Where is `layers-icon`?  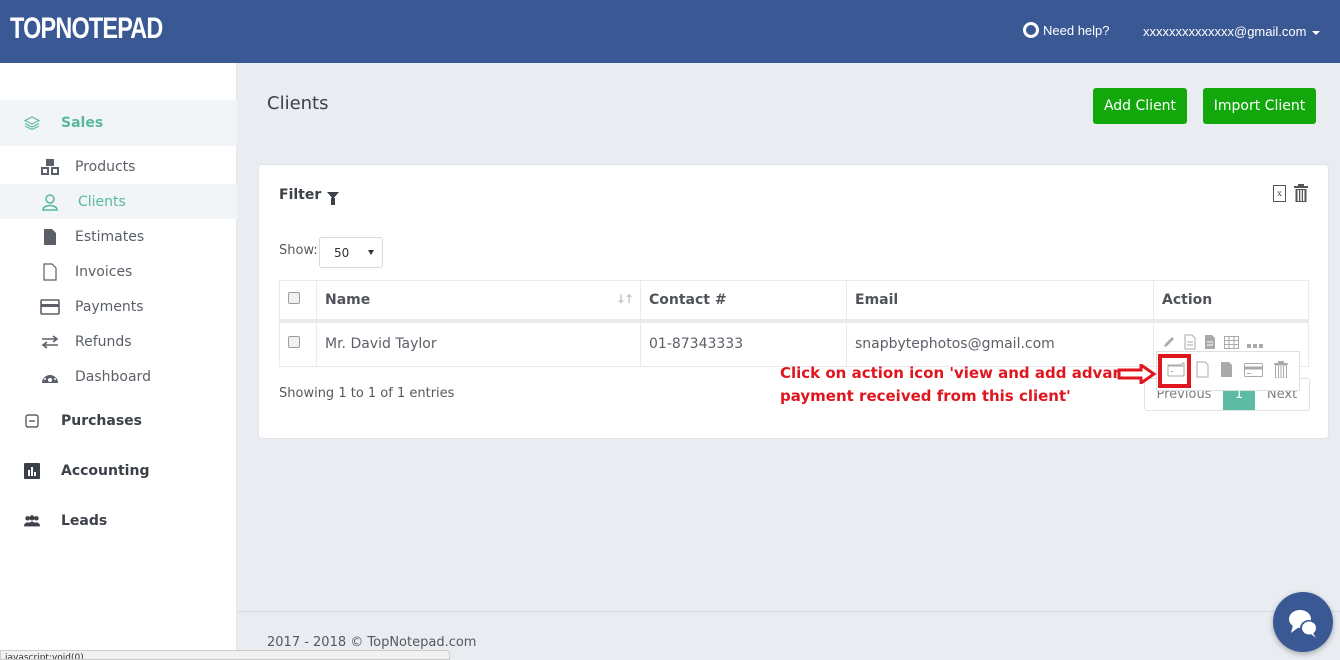 layers-icon is located at coordinates (32, 123).